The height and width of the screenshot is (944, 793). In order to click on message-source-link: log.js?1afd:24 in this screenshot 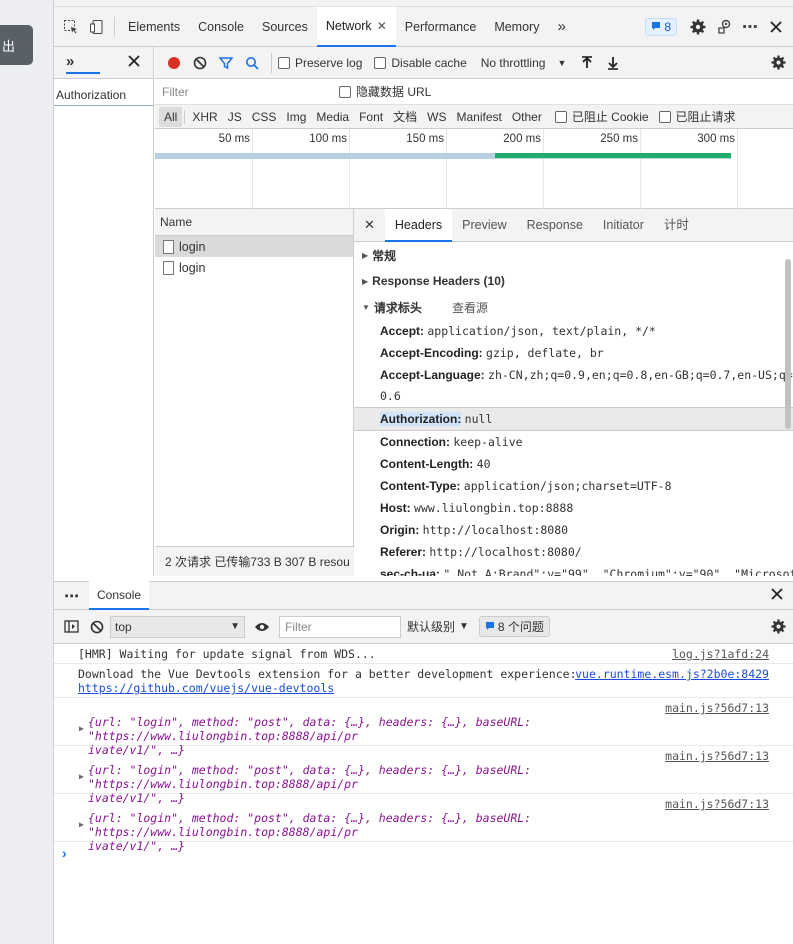, I will do `click(720, 654)`.